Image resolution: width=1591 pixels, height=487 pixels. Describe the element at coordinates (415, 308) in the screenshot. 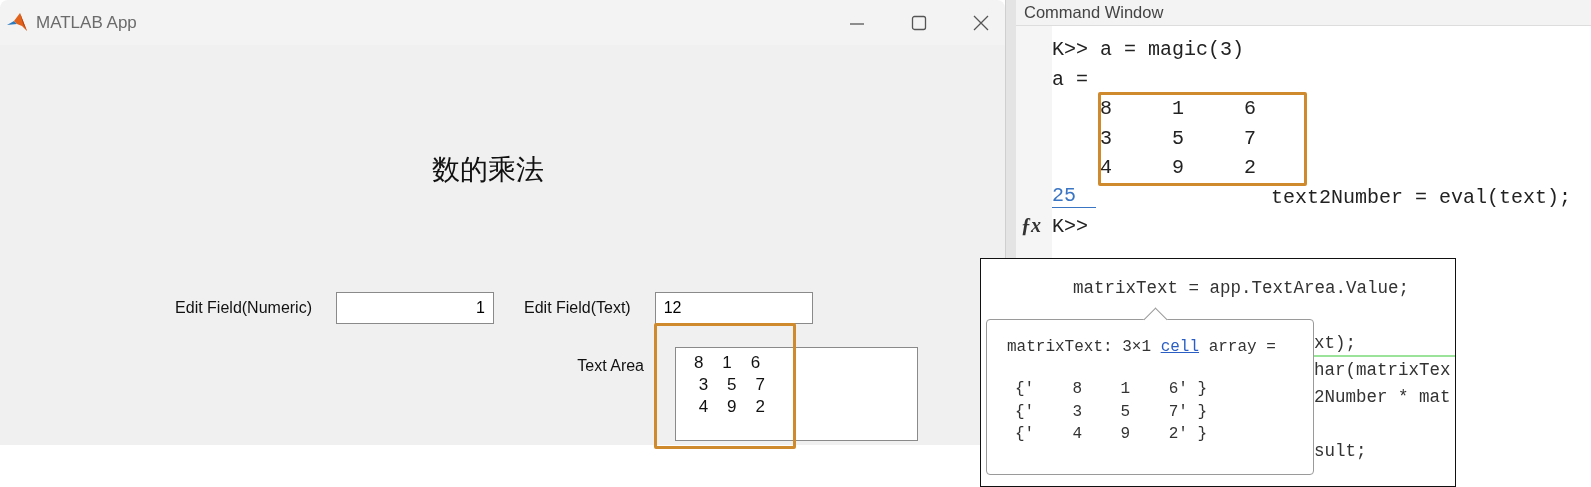

I see `numeric-field: 1` at that location.